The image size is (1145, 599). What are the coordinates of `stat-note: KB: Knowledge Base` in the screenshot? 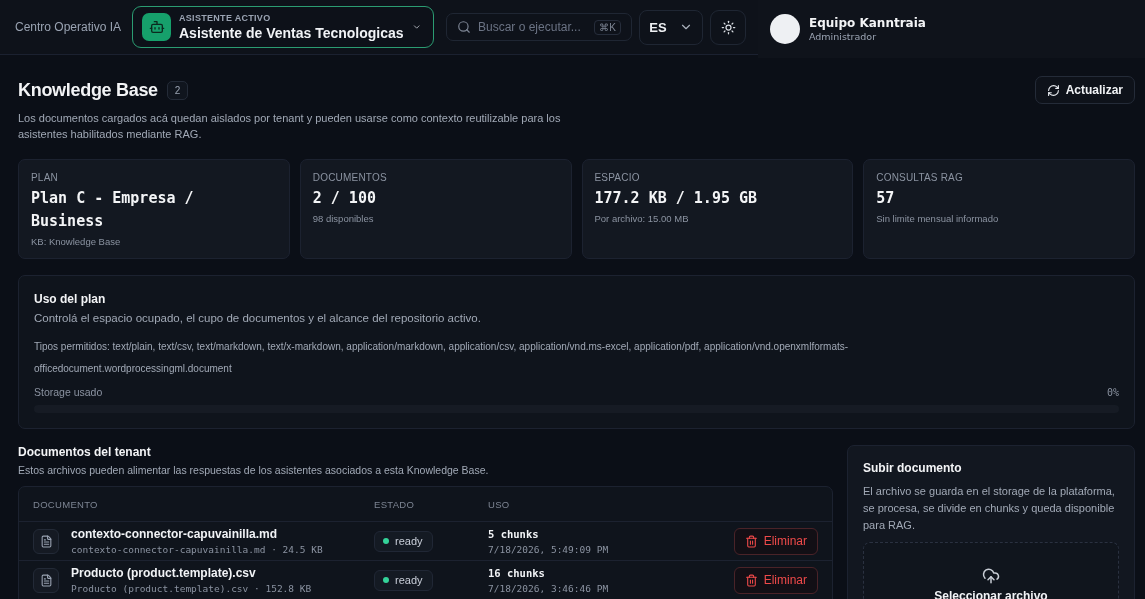 It's located at (76, 241).